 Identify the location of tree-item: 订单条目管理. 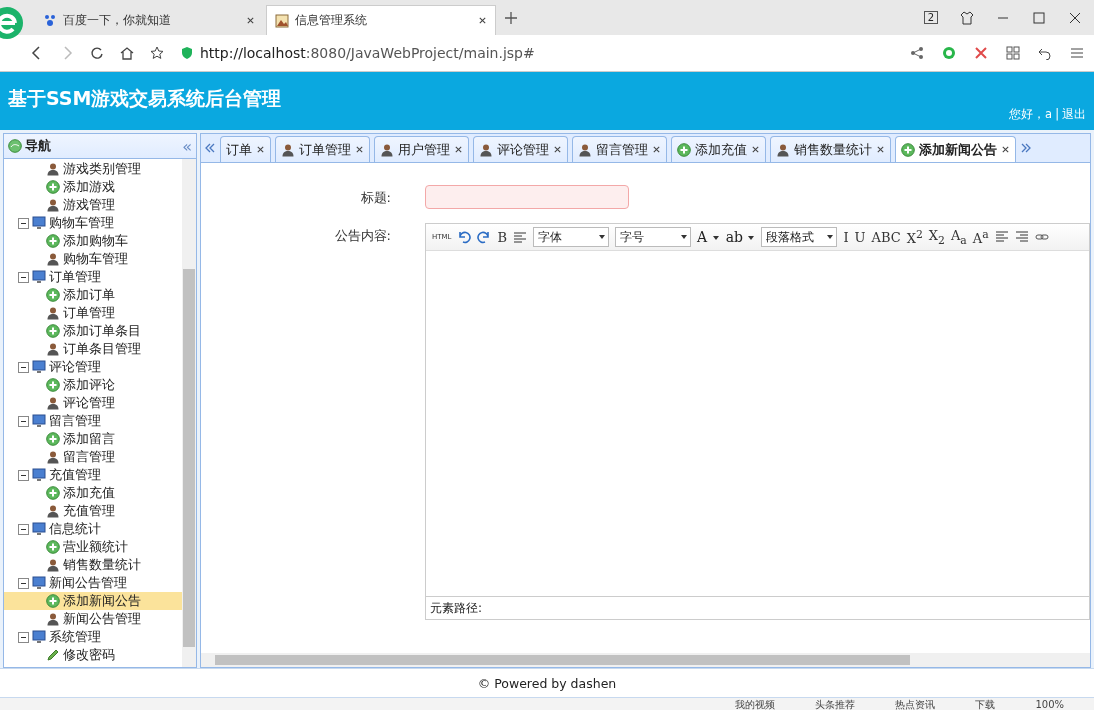
(93, 349).